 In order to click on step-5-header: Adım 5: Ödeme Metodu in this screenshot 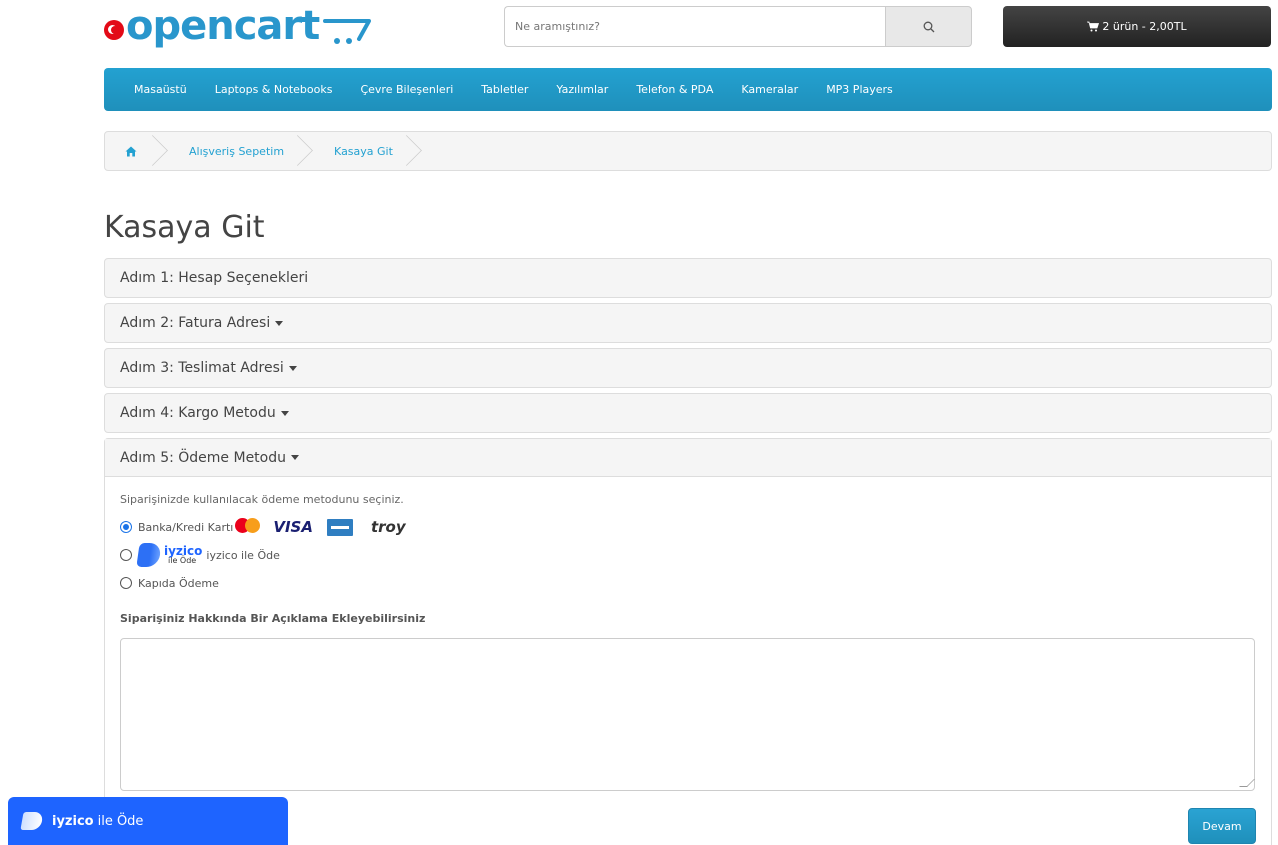, I will do `click(688, 458)`.